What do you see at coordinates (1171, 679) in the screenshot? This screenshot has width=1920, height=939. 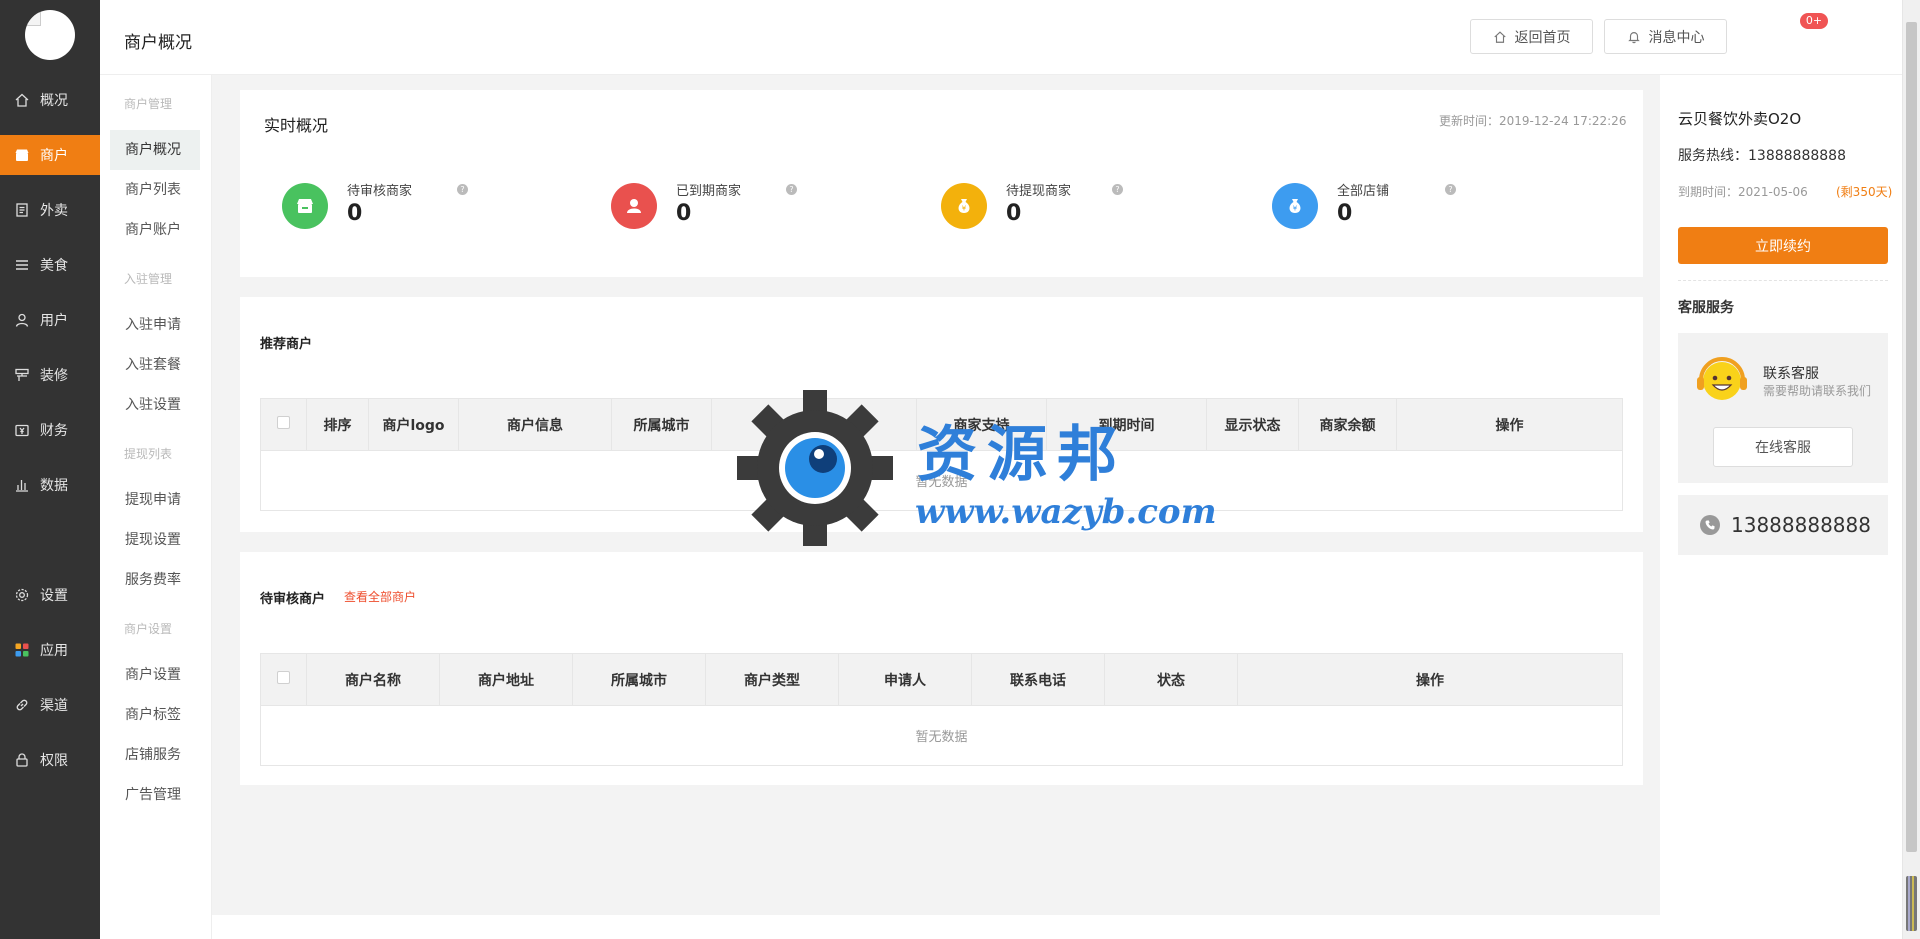 I see `table-header: 状态` at bounding box center [1171, 679].